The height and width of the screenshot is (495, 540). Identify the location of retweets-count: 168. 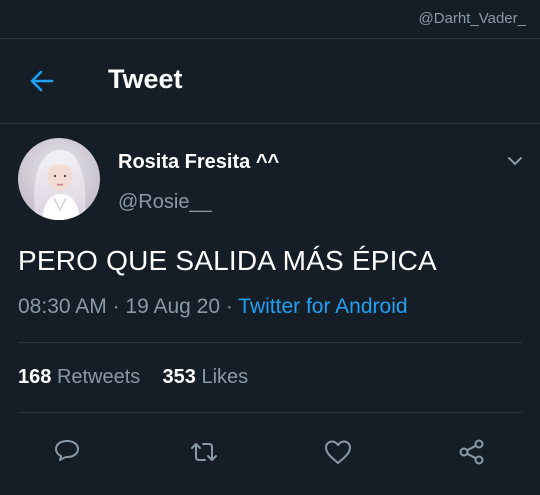
(35, 377).